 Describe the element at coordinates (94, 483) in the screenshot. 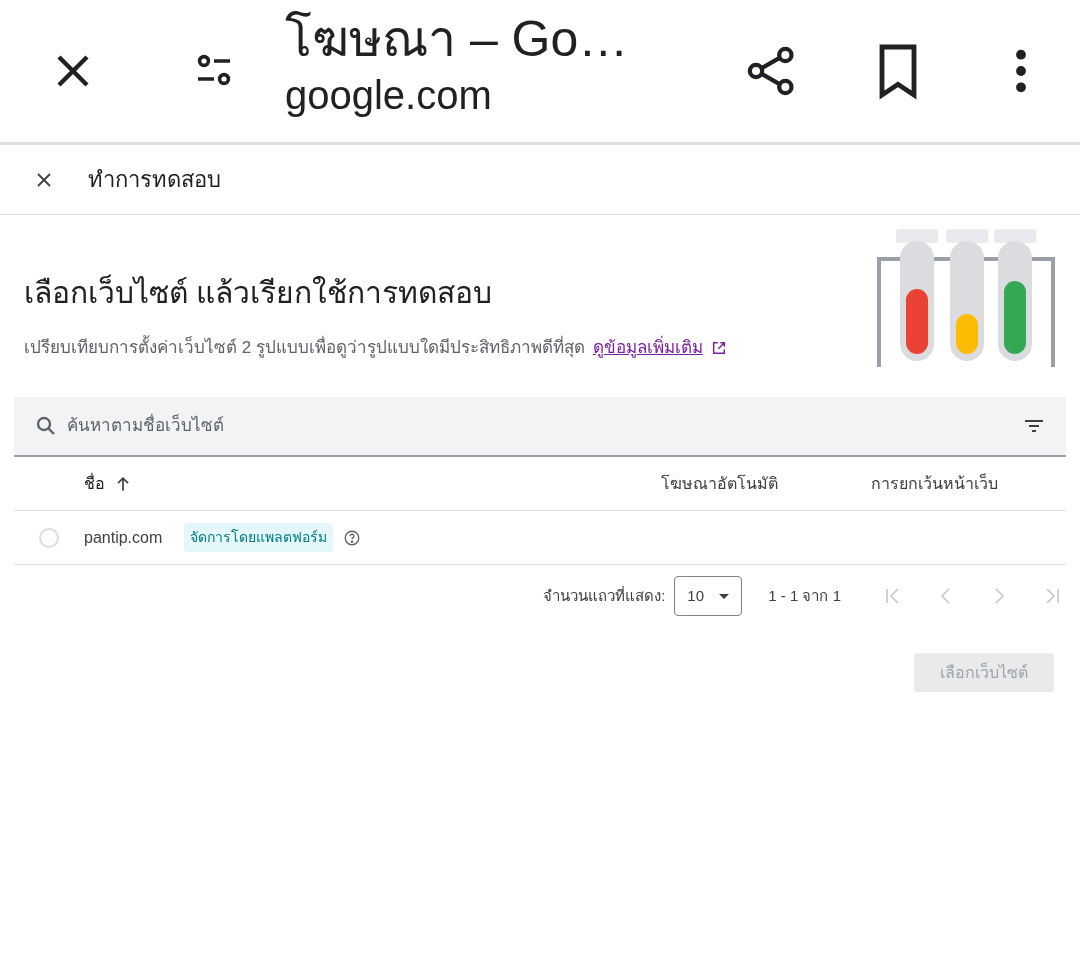

I see `column-header: ชื่อ` at that location.